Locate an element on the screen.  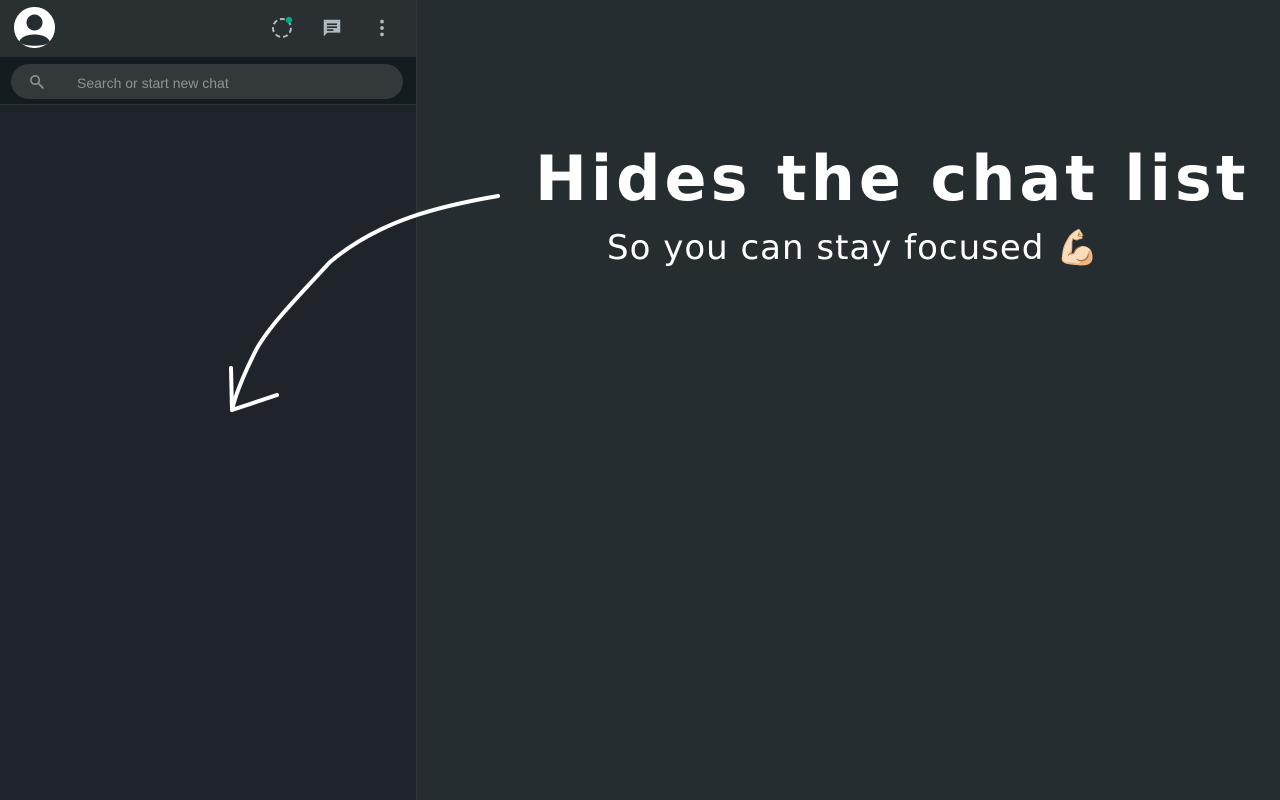
header-icons is located at coordinates (332, 28).